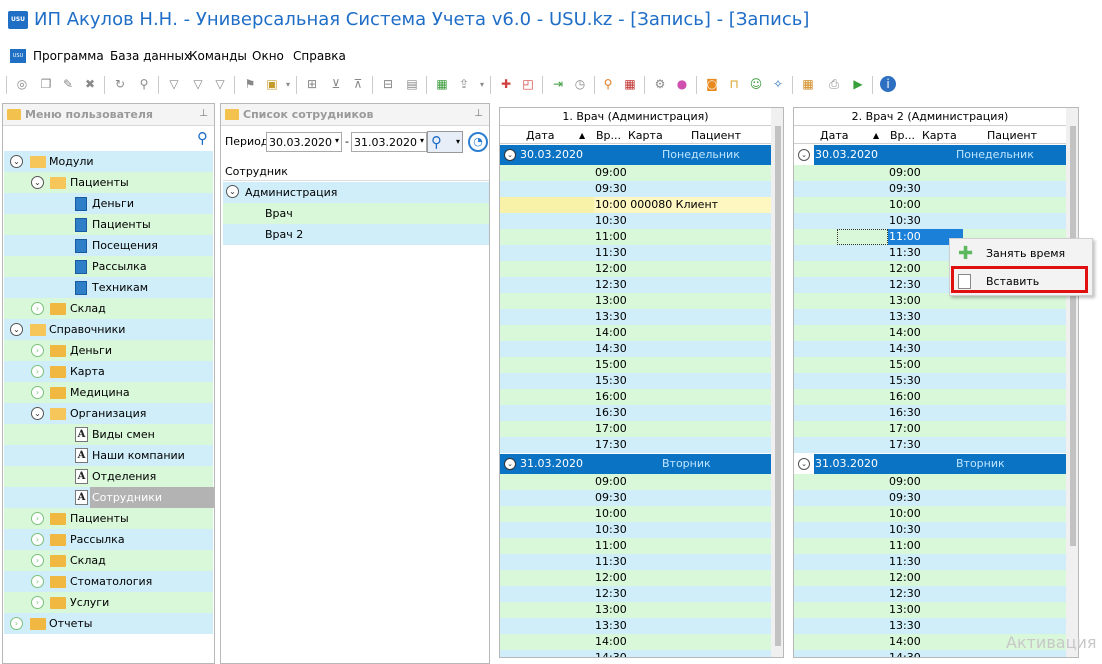 Image resolution: width=1102 pixels, height=664 pixels. What do you see at coordinates (108, 560) in the screenshot?
I see `tree-item-ref-warehouse: › Склад` at bounding box center [108, 560].